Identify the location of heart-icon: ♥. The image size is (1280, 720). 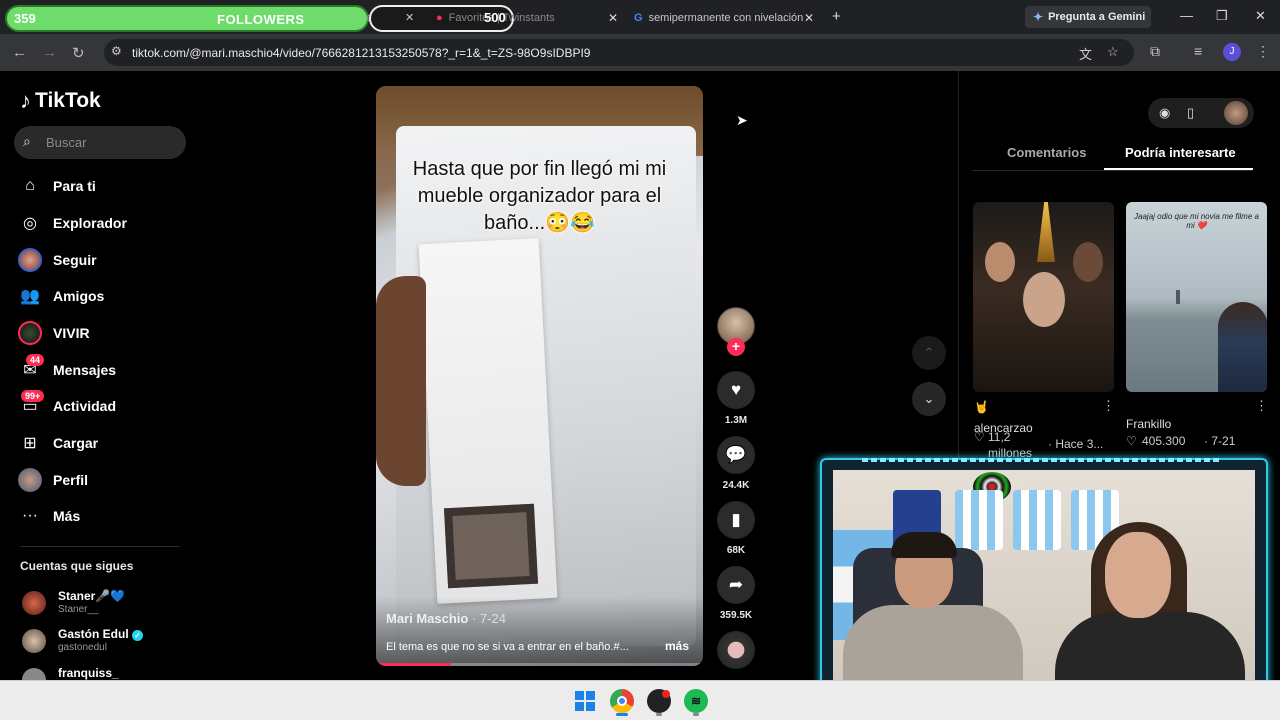
(736, 390).